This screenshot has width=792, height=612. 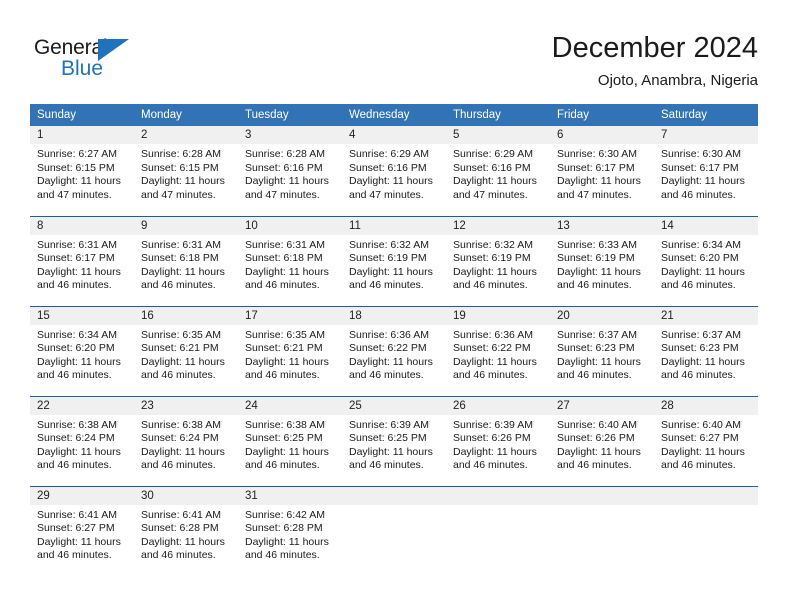 What do you see at coordinates (82, 68) in the screenshot?
I see `logo-text-blue: Blue` at bounding box center [82, 68].